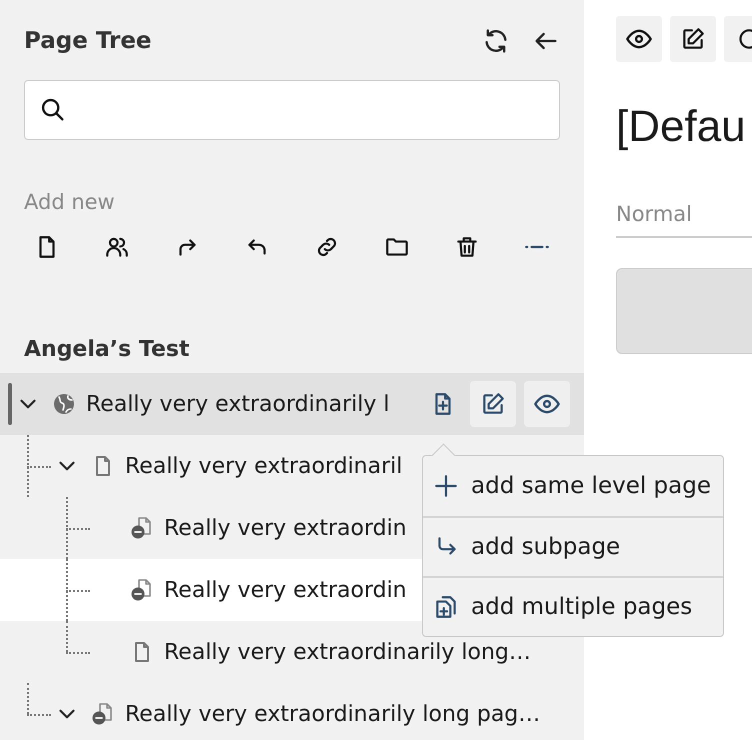 The image size is (752, 740). Describe the element at coordinates (70, 202) in the screenshot. I see `section-label: Add new` at that location.